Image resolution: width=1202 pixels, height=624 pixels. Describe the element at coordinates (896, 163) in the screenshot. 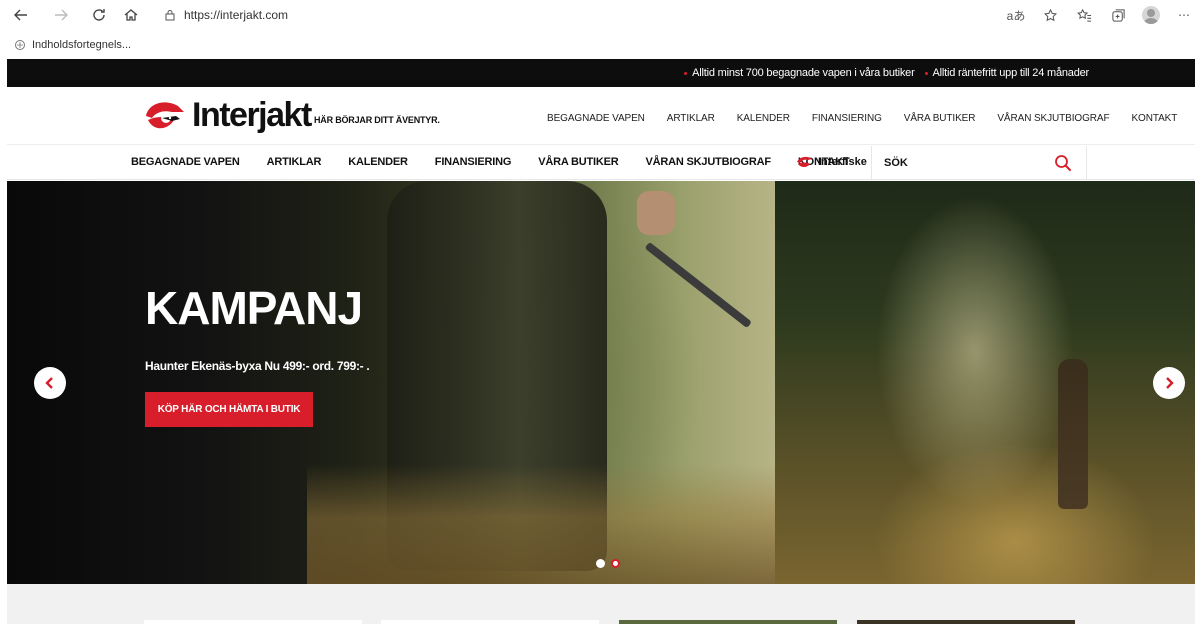

I see `search-label: SÖK` at that location.